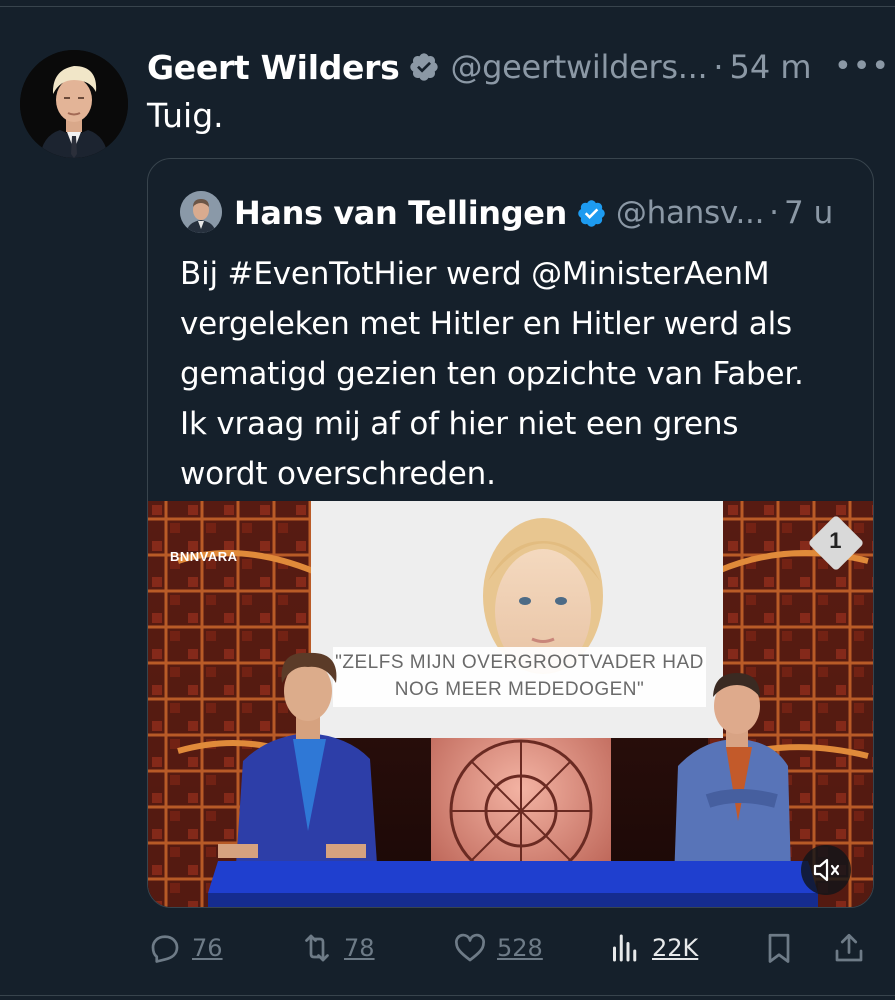 This screenshot has height=1000, width=895. I want to click on speaker-muted-icon, so click(826, 870).